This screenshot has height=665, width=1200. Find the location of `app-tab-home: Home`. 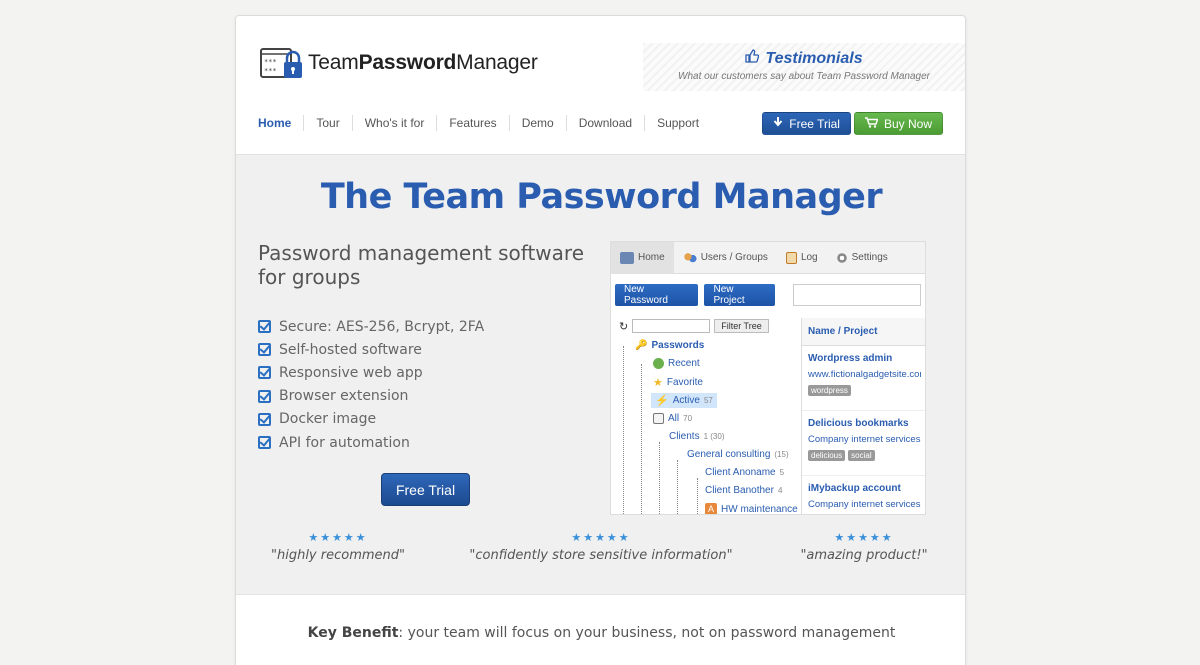

app-tab-home: Home is located at coordinates (642, 258).